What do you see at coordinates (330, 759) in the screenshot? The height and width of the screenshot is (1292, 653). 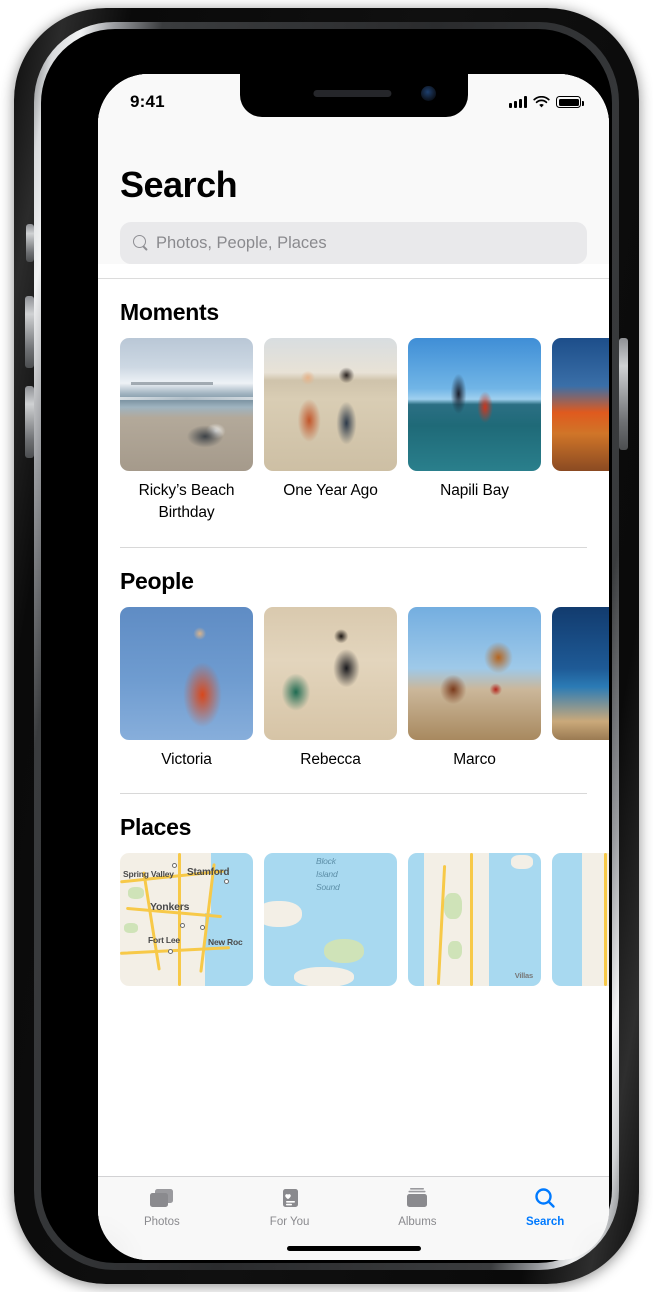 I see `person-name: Rebecca` at bounding box center [330, 759].